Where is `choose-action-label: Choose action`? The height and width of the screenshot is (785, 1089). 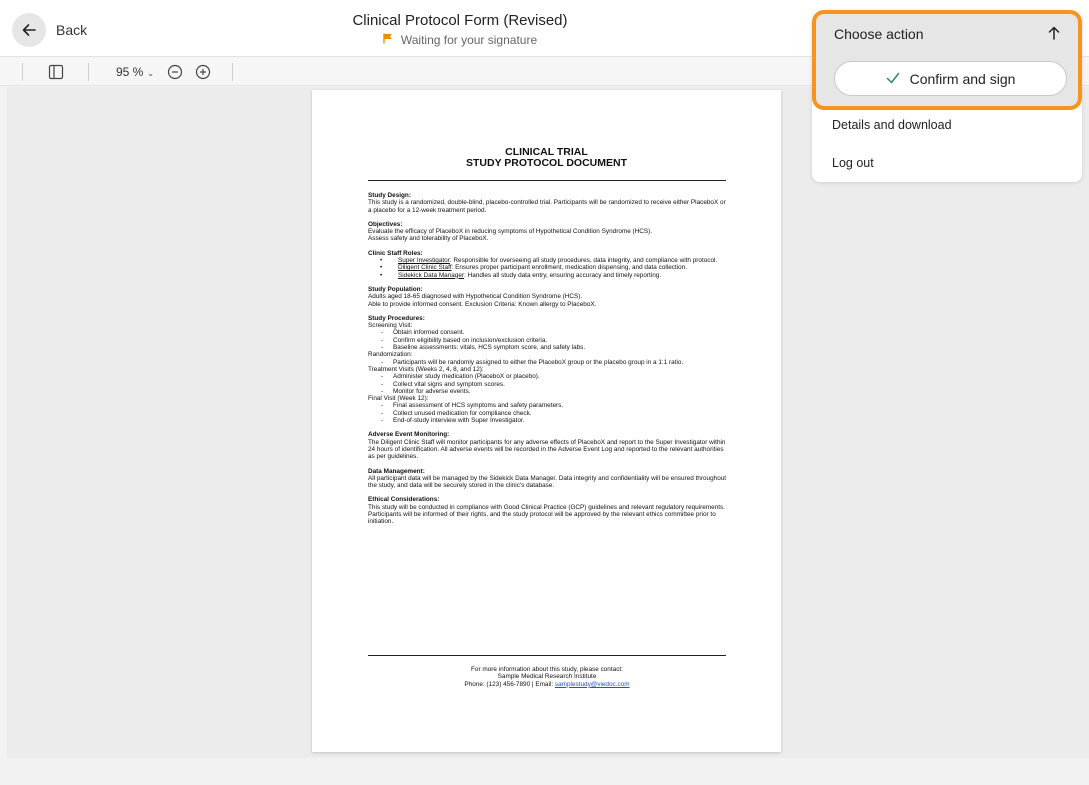
choose-action-label: Choose action is located at coordinates (879, 34).